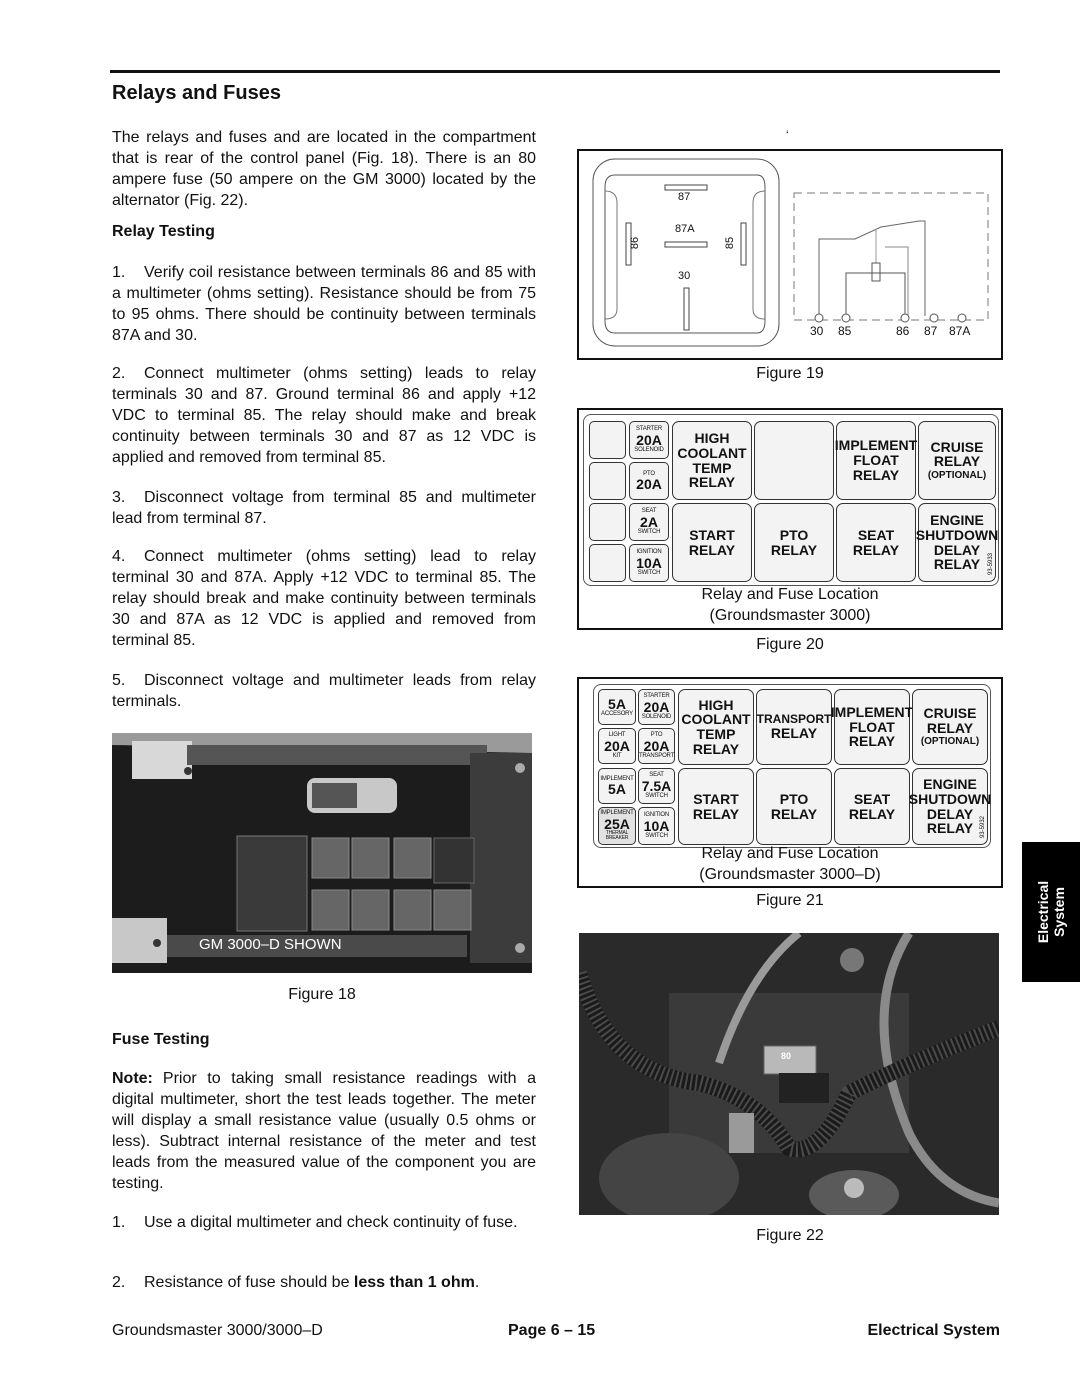 The width and height of the screenshot is (1080, 1397). What do you see at coordinates (730, 243) in the screenshot?
I see `pin-label-85: 85` at bounding box center [730, 243].